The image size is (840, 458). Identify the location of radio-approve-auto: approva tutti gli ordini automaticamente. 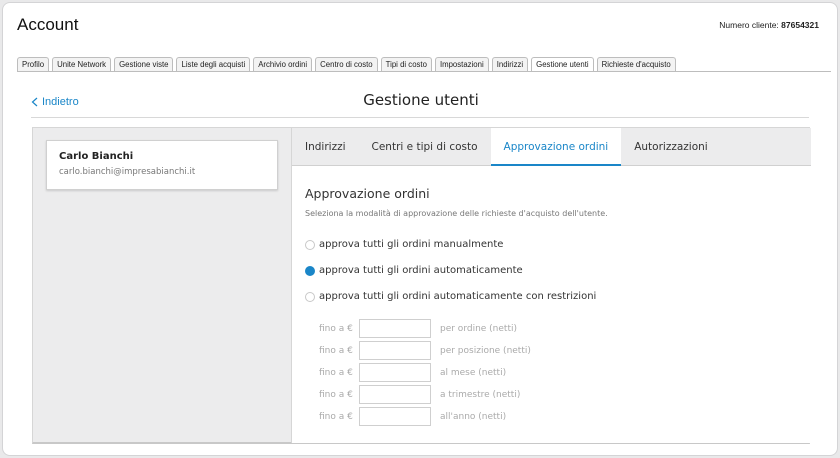
(414, 270).